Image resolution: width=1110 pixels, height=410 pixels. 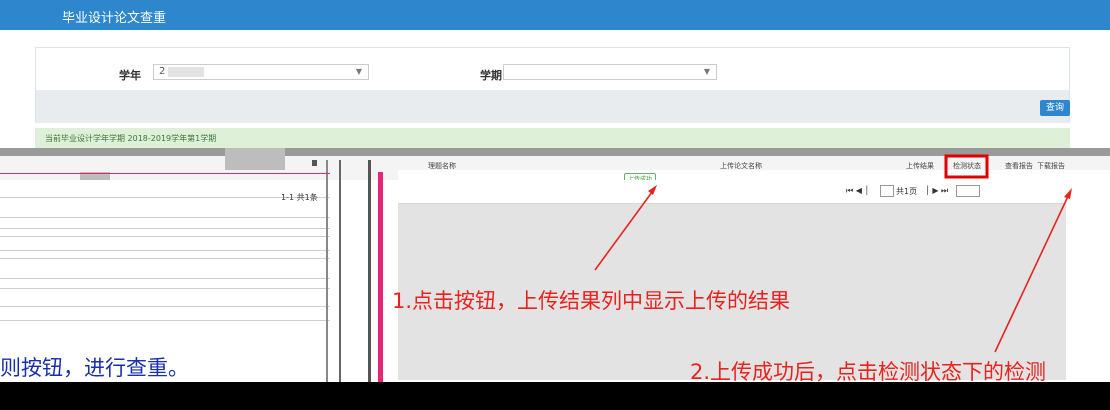 I want to click on annotation-step1: 1.点击按钮，上传结果列中显示上传的结果, so click(x=591, y=301).